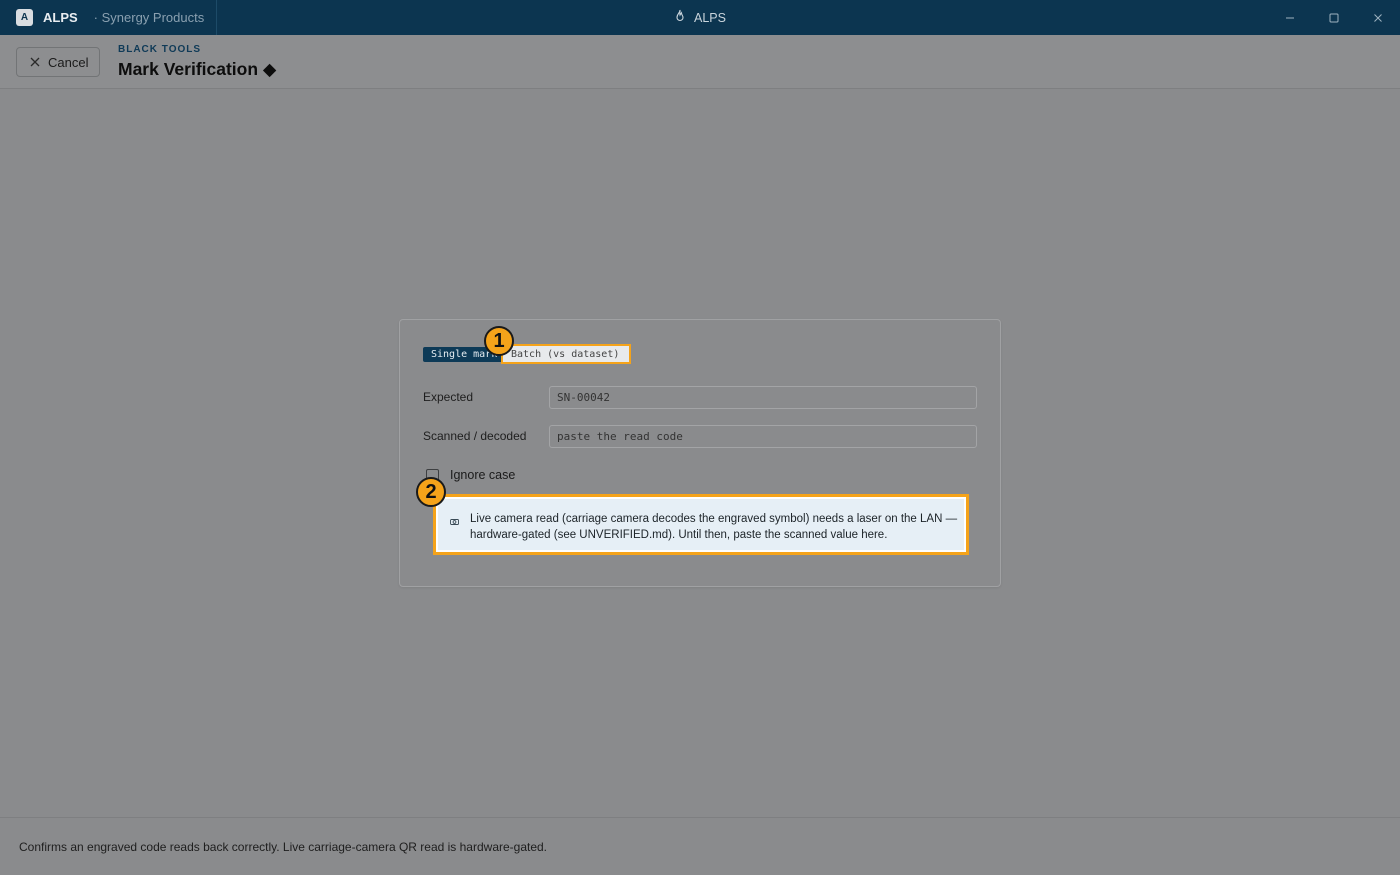 This screenshot has width=1400, height=875. I want to click on marker-2: 2, so click(431, 492).